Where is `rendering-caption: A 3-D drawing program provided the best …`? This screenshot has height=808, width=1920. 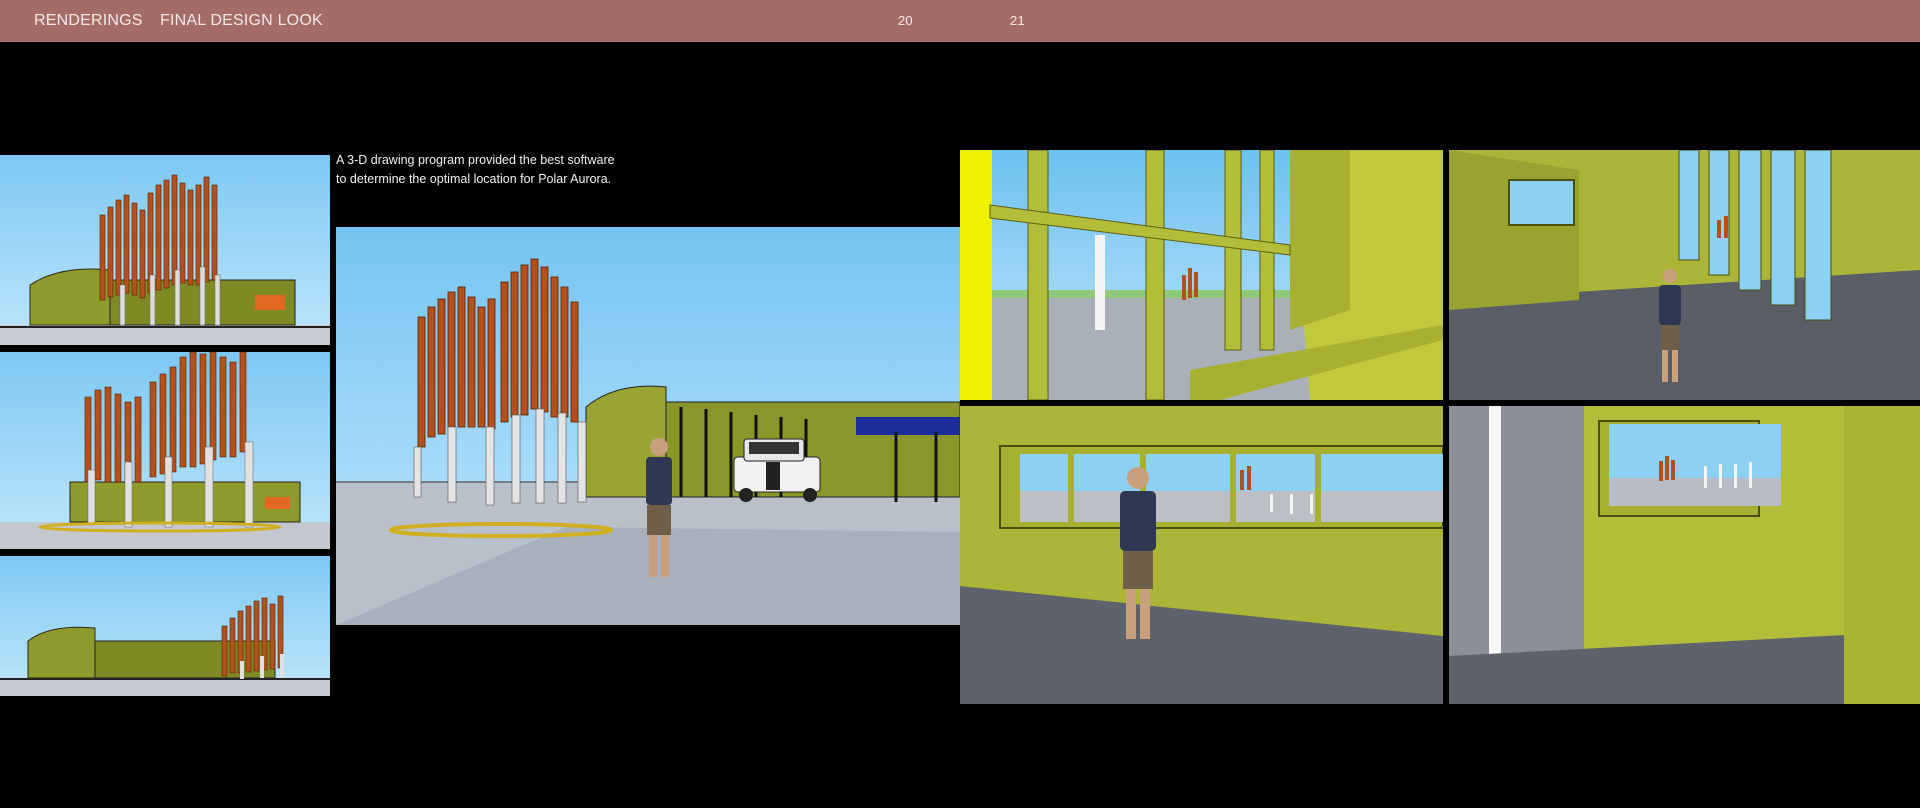 rendering-caption: A 3-D drawing program provided the best … is located at coordinates (486, 170).